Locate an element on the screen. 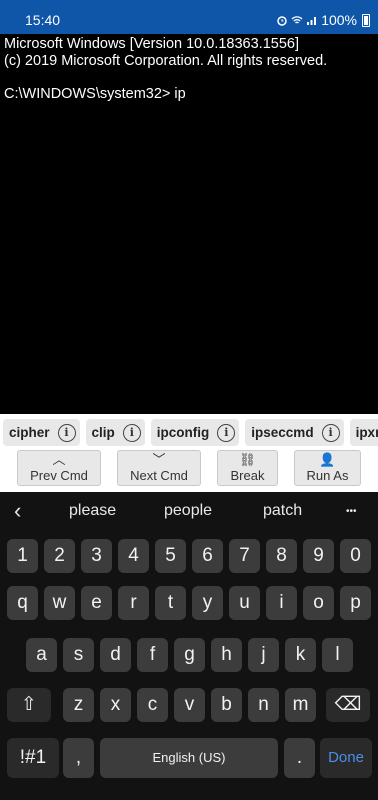 This screenshot has width=378, height=800. key-i: i is located at coordinates (281, 603).